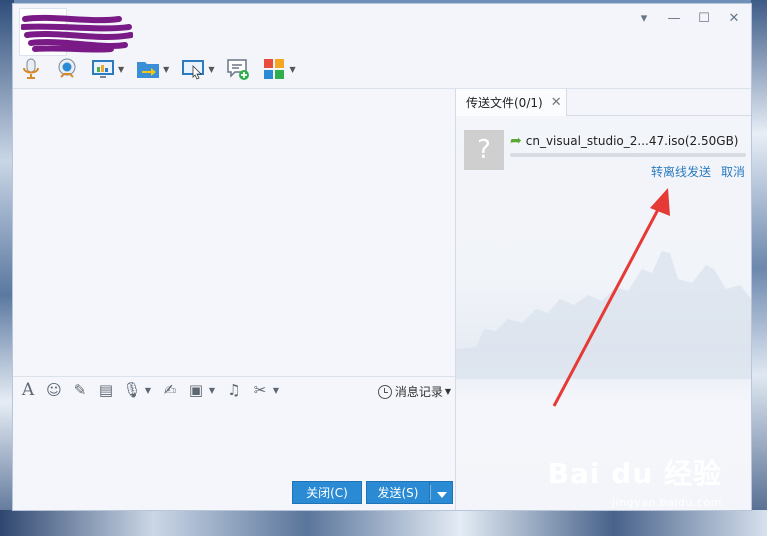 This screenshot has width=767, height=536. I want to click on voice-icon: 🎙, so click(132, 390).